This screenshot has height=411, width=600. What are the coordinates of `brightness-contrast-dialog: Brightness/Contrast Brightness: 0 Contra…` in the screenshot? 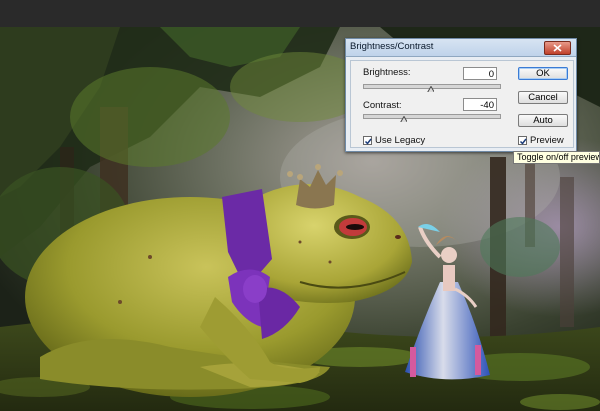 It's located at (461, 95).